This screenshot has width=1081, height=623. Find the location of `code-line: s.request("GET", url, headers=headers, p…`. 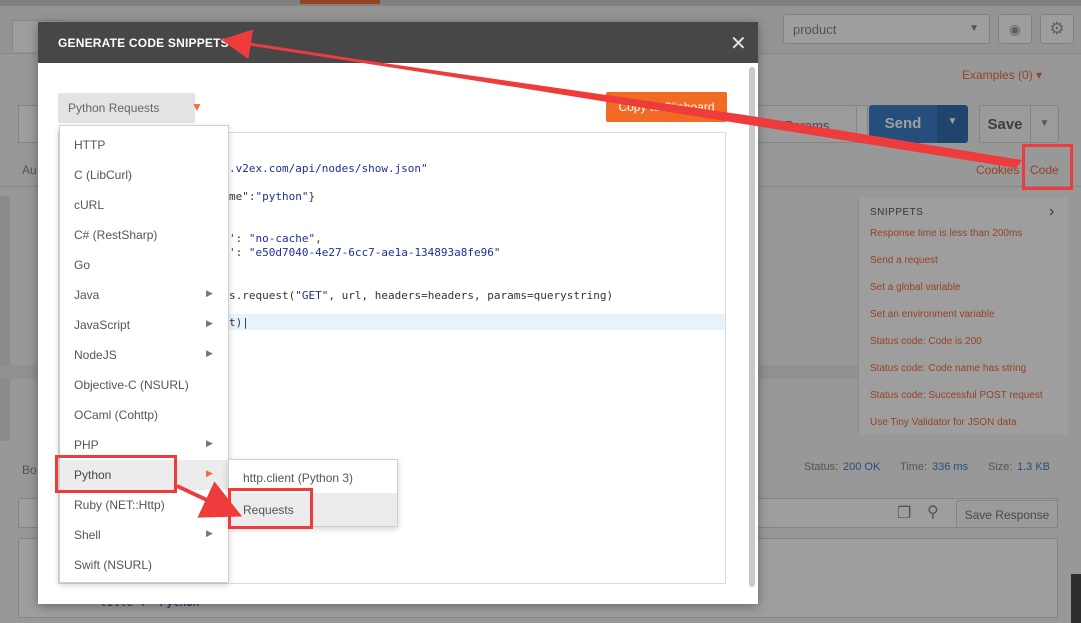

code-line: s.request("GET", url, headers=headers, p… is located at coordinates (421, 295).